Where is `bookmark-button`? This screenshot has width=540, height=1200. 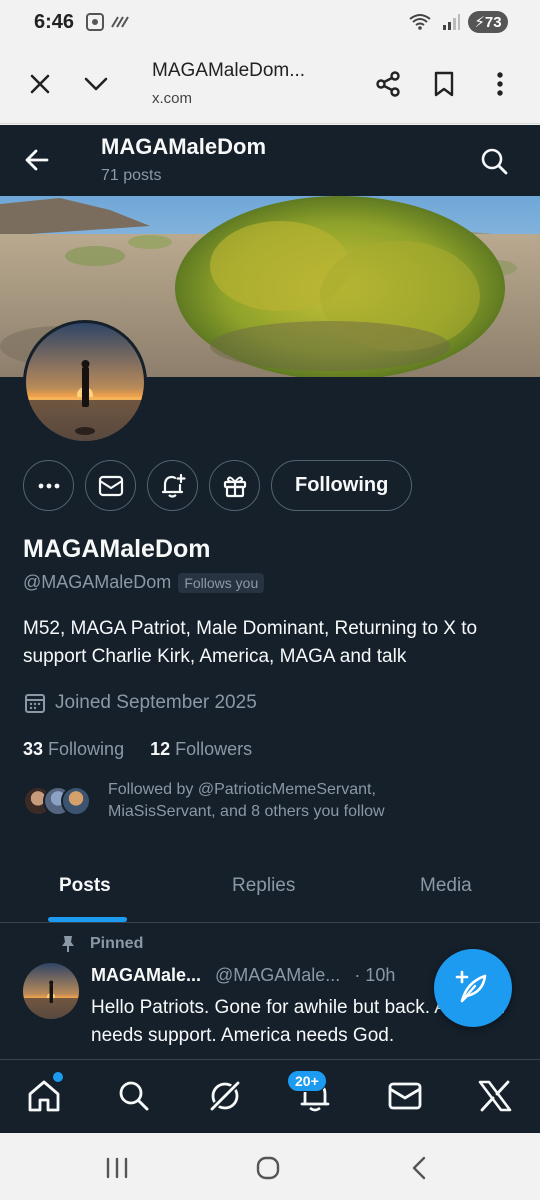 bookmark-button is located at coordinates (444, 84).